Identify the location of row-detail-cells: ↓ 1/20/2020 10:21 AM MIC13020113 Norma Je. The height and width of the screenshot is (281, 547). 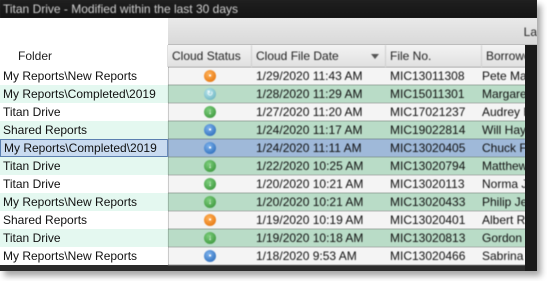
(352, 184).